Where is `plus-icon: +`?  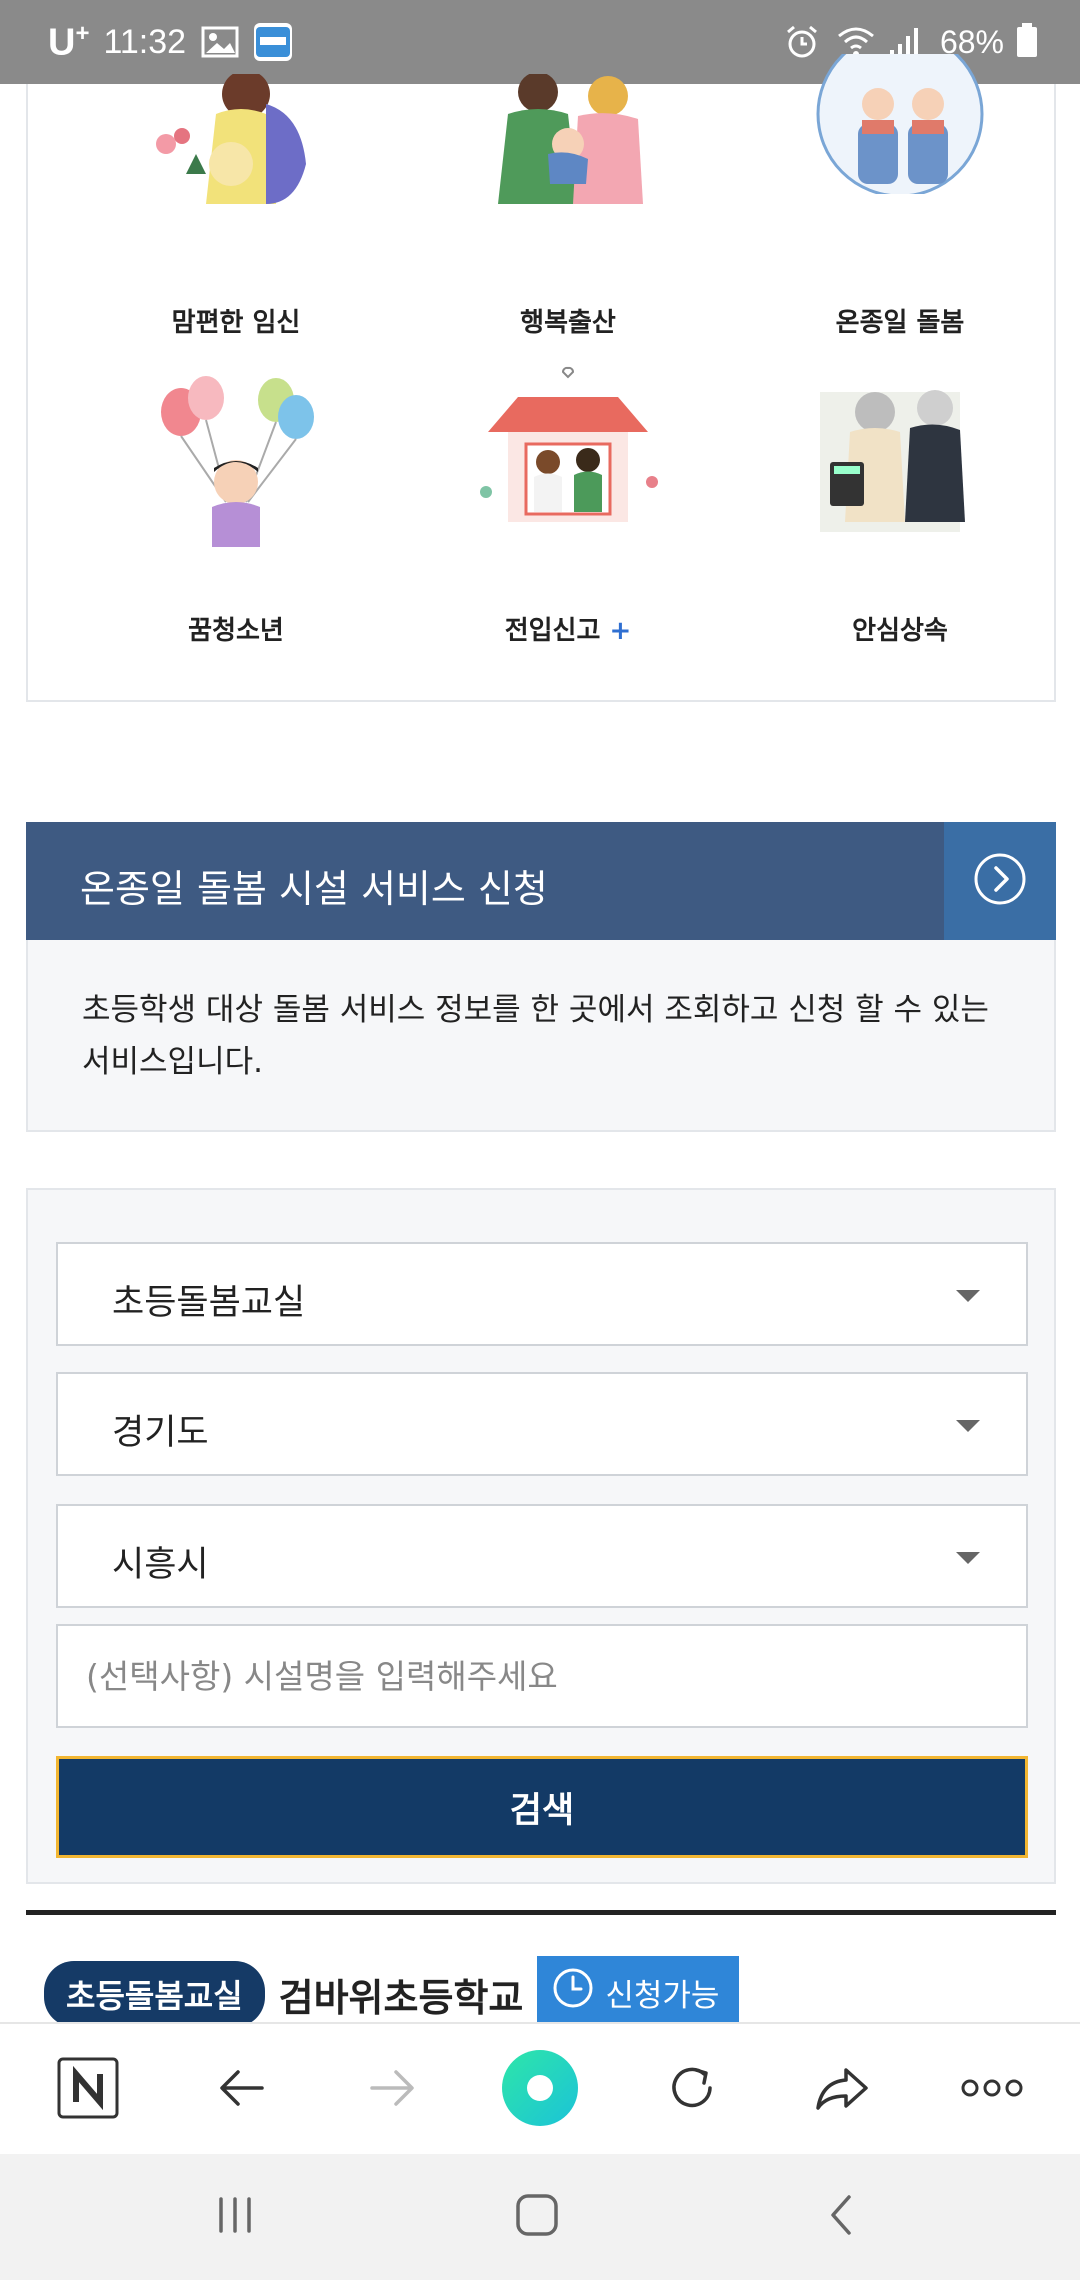
plus-icon: + is located at coordinates (620, 631).